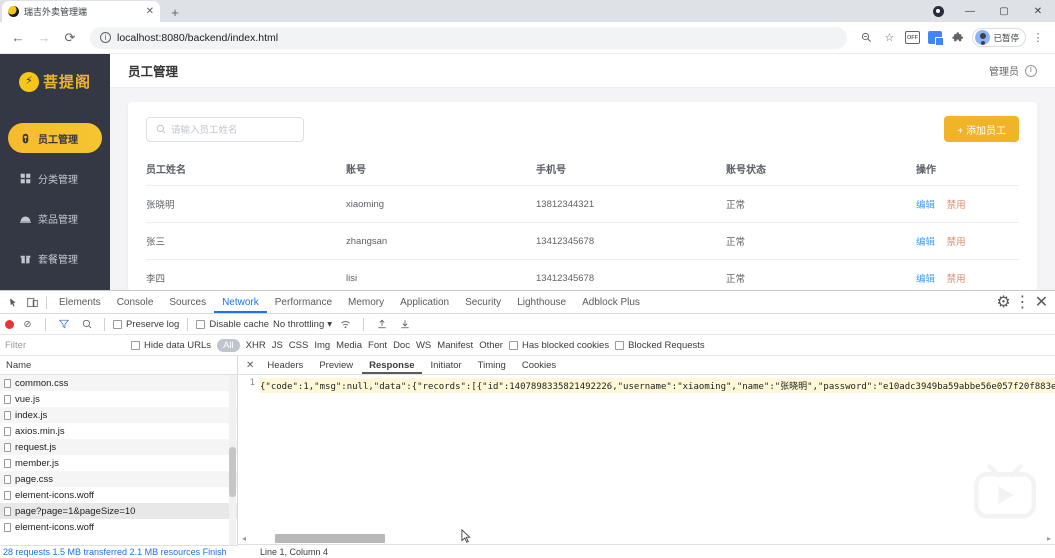  What do you see at coordinates (866, 38) in the screenshot?
I see `zoom-icon` at bounding box center [866, 38].